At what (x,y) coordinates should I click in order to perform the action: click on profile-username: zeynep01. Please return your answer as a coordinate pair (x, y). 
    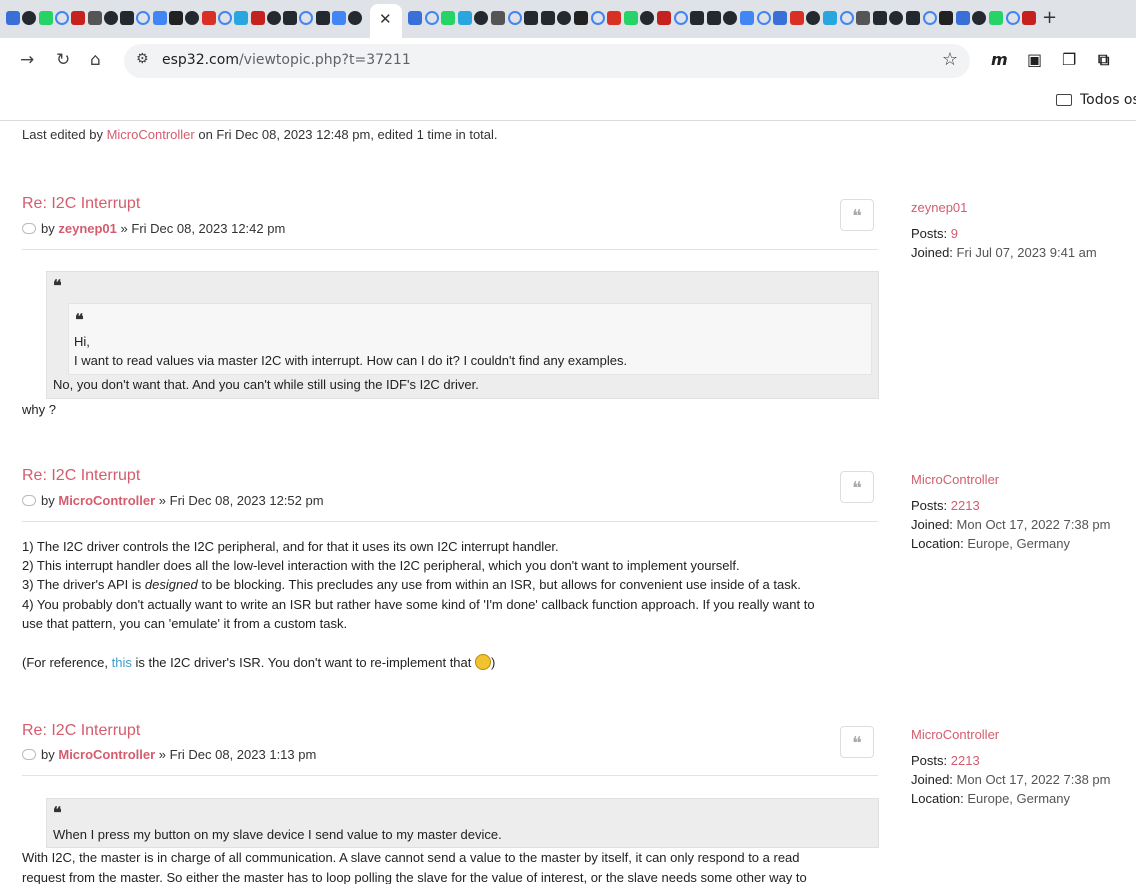
    Looking at the image, I should click on (939, 207).